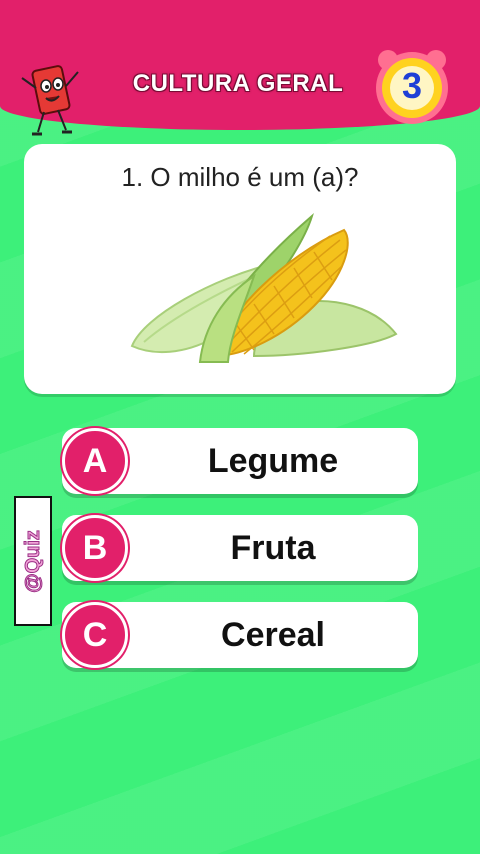 This screenshot has height=854, width=480. What do you see at coordinates (50, 100) in the screenshot?
I see `book-mascot-icon` at bounding box center [50, 100].